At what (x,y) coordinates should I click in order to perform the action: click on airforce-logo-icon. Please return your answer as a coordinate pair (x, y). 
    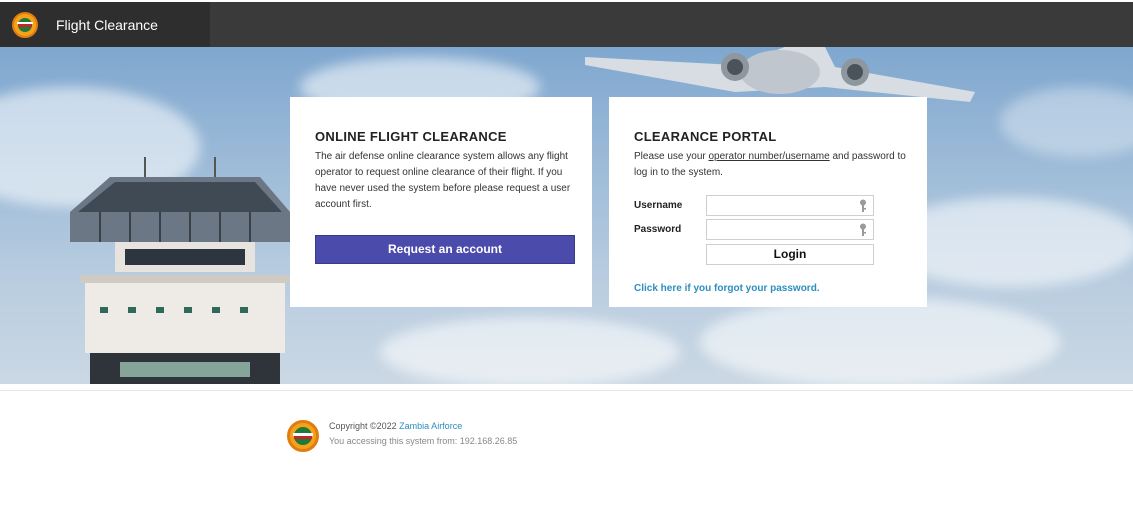
    Looking at the image, I should click on (25, 24).